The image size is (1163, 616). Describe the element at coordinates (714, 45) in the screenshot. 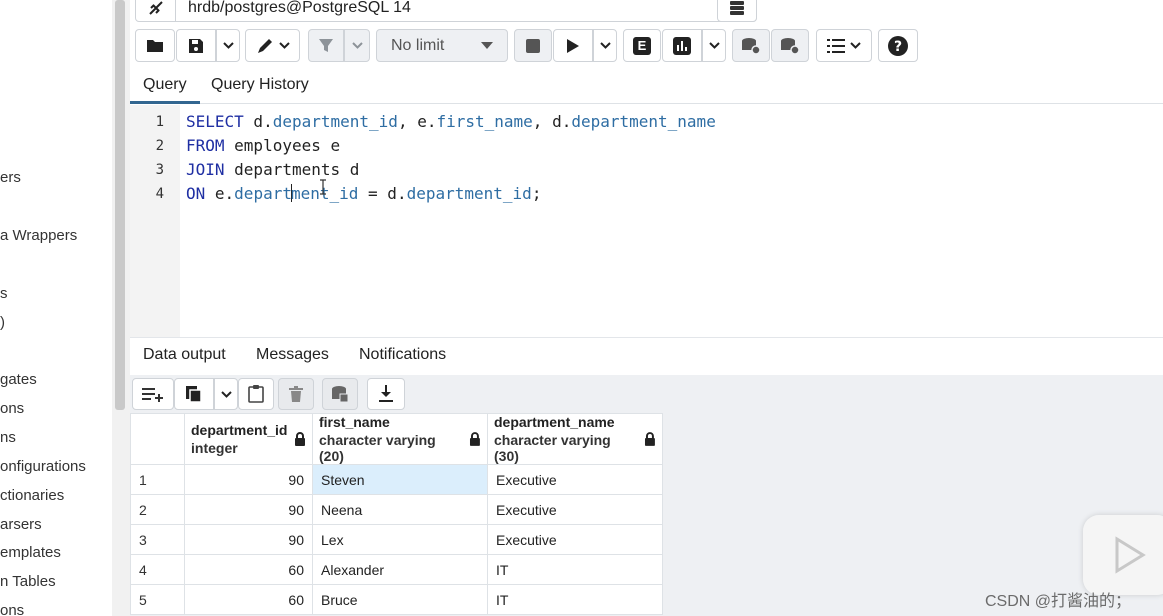

I see `explain-options-button` at that location.